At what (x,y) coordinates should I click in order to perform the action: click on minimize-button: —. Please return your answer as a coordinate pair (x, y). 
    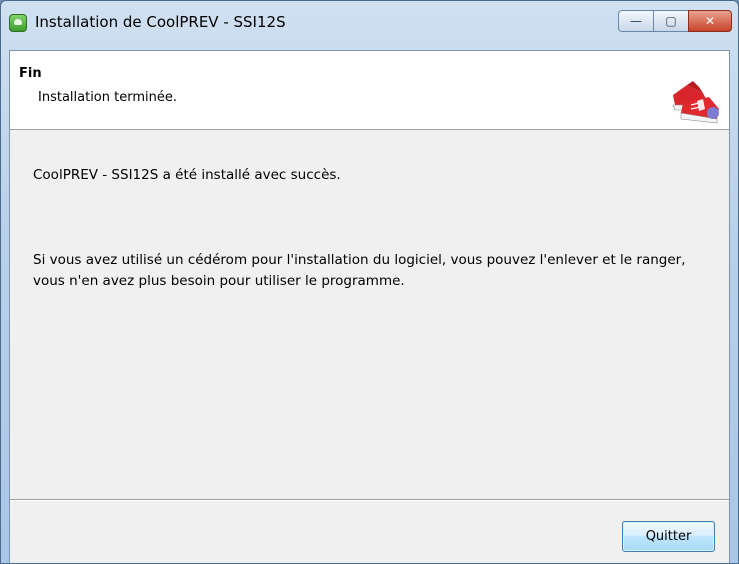
    Looking at the image, I should click on (636, 21).